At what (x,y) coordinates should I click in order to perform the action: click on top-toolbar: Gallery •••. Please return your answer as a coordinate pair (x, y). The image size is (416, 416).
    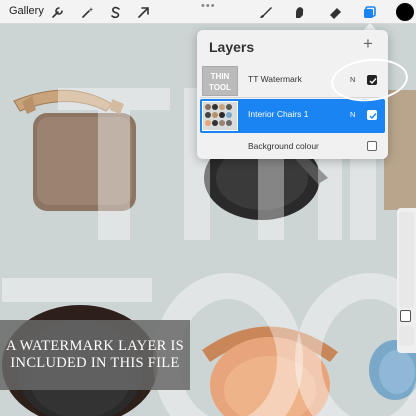
    Looking at the image, I should click on (208, 12).